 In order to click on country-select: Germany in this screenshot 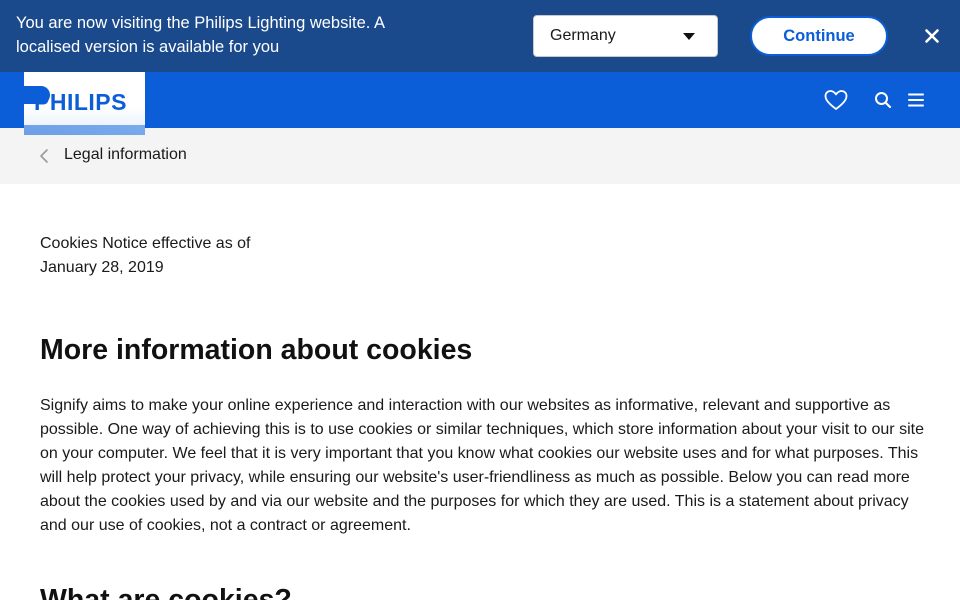, I will do `click(625, 36)`.